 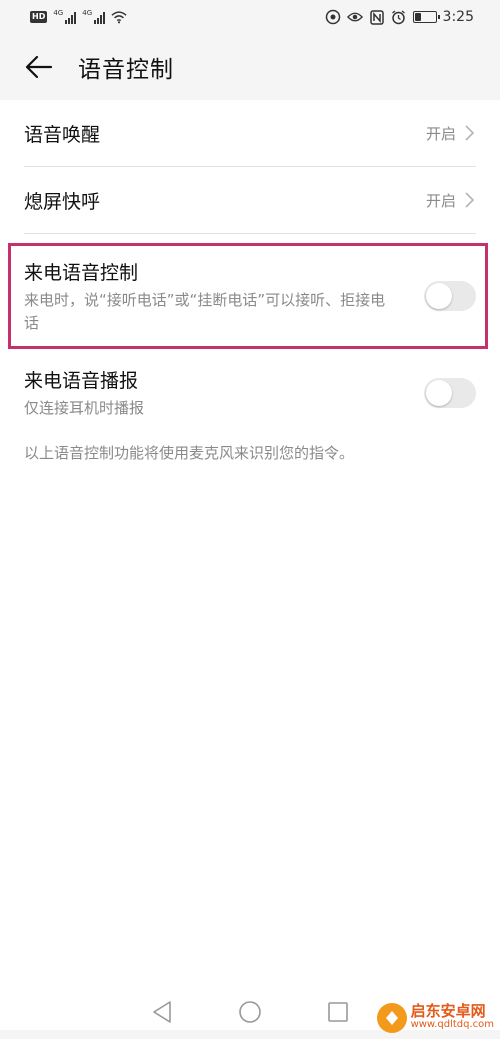 I want to click on setting-text: 来电语音播报 仅连接耳机时播报, so click(x=84, y=393).